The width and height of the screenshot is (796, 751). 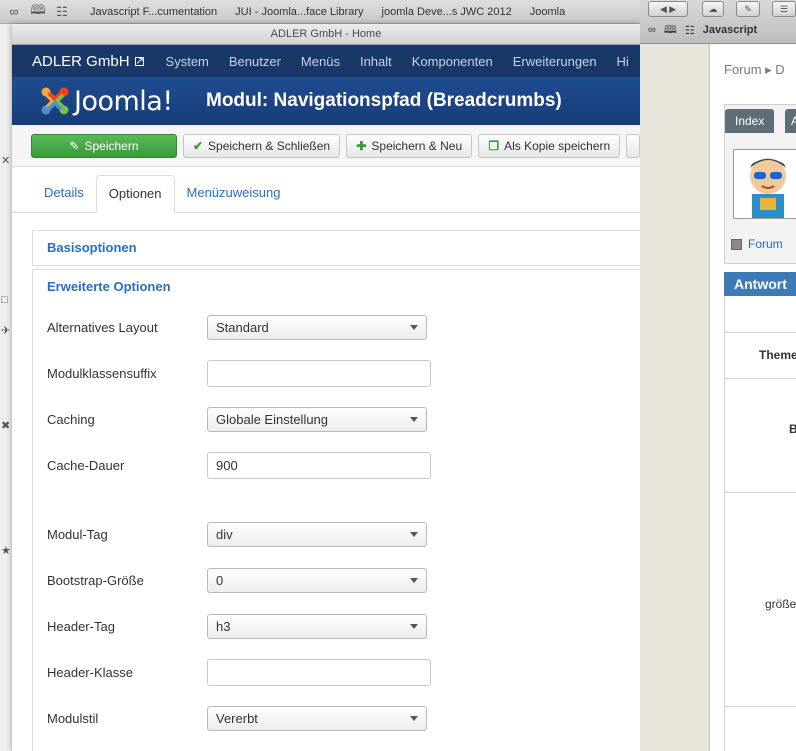 What do you see at coordinates (139, 61) in the screenshot?
I see `external-link-icon: ↗` at bounding box center [139, 61].